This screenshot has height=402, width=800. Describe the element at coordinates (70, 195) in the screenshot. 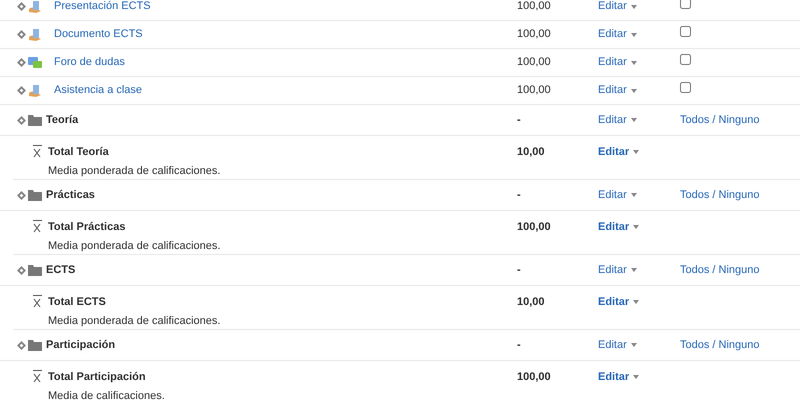

I see `category-name: Prácticas` at that location.